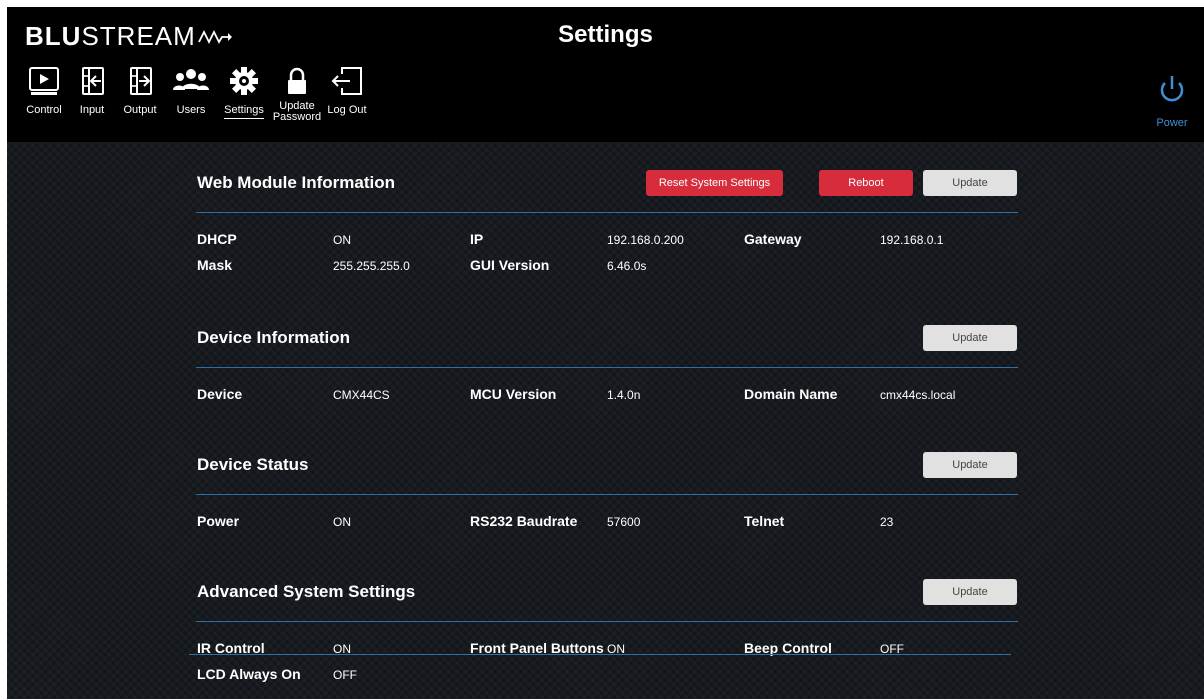 The width and height of the screenshot is (1204, 699). I want to click on nav-item-update-password: Update Password, so click(297, 94).